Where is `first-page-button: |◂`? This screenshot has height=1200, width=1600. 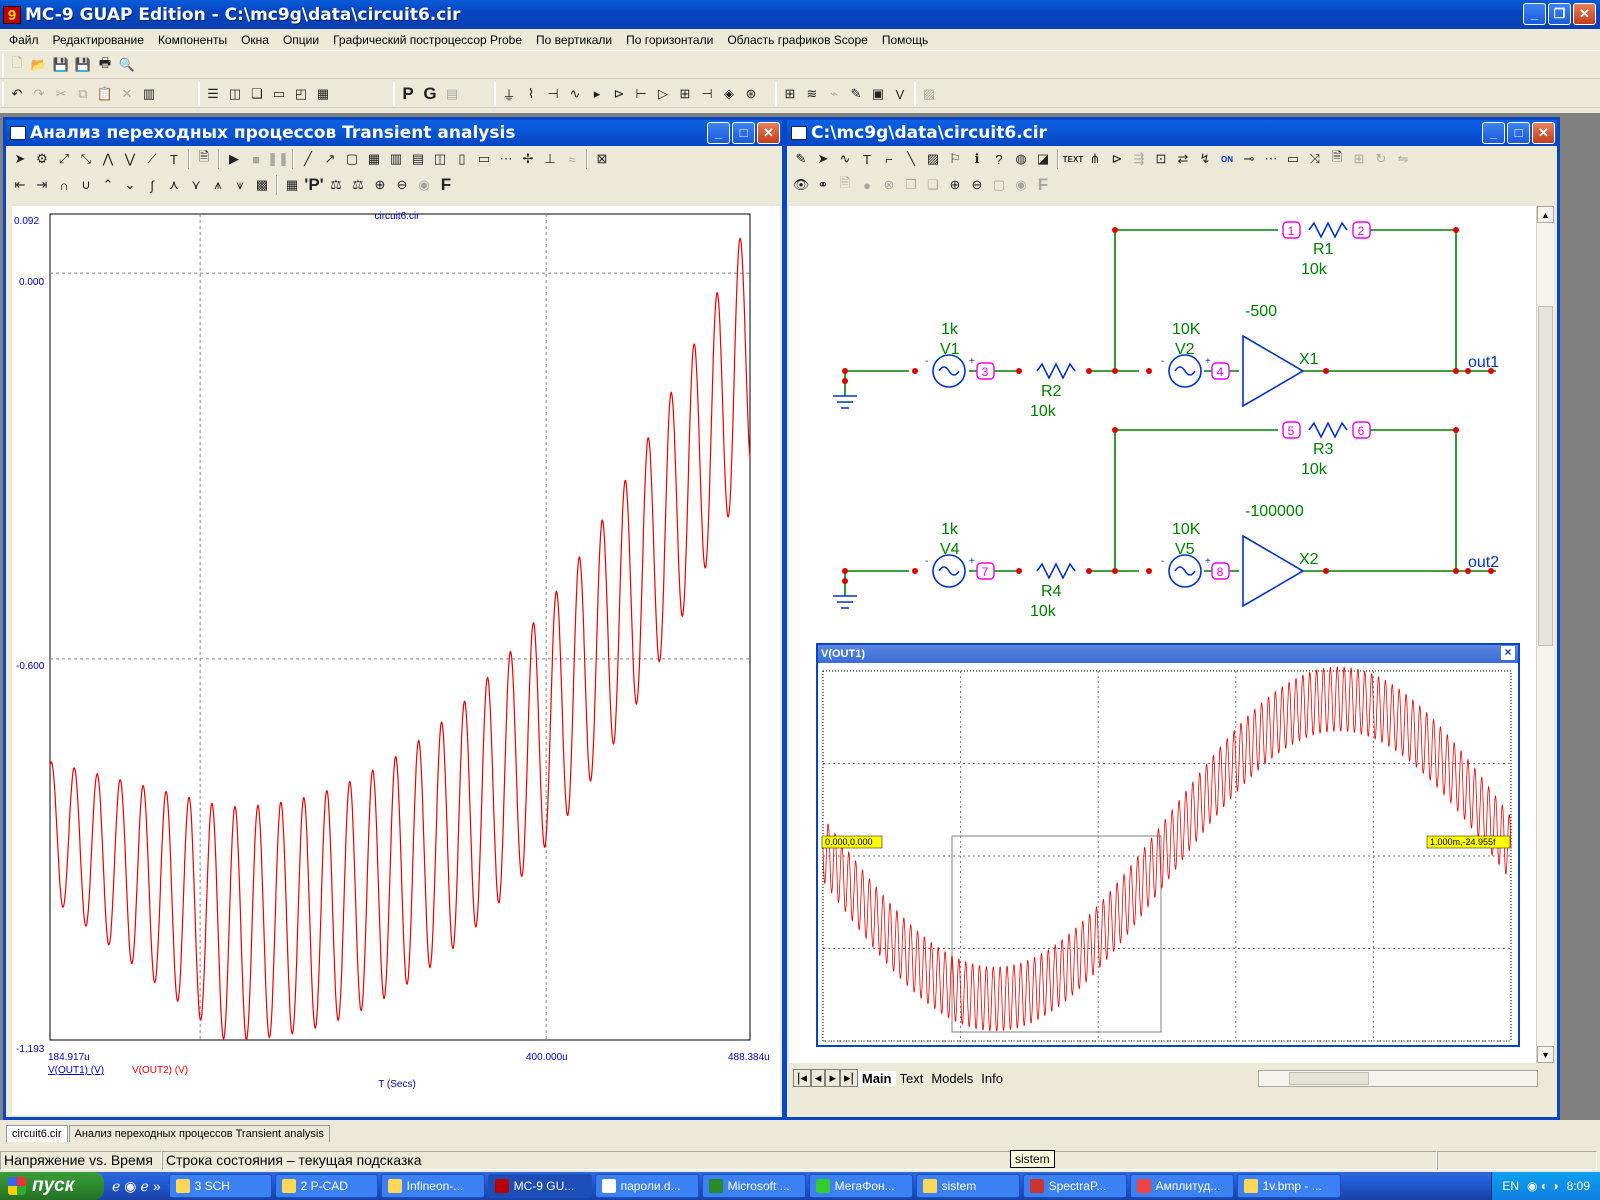
first-page-button: |◂ is located at coordinates (802, 1078).